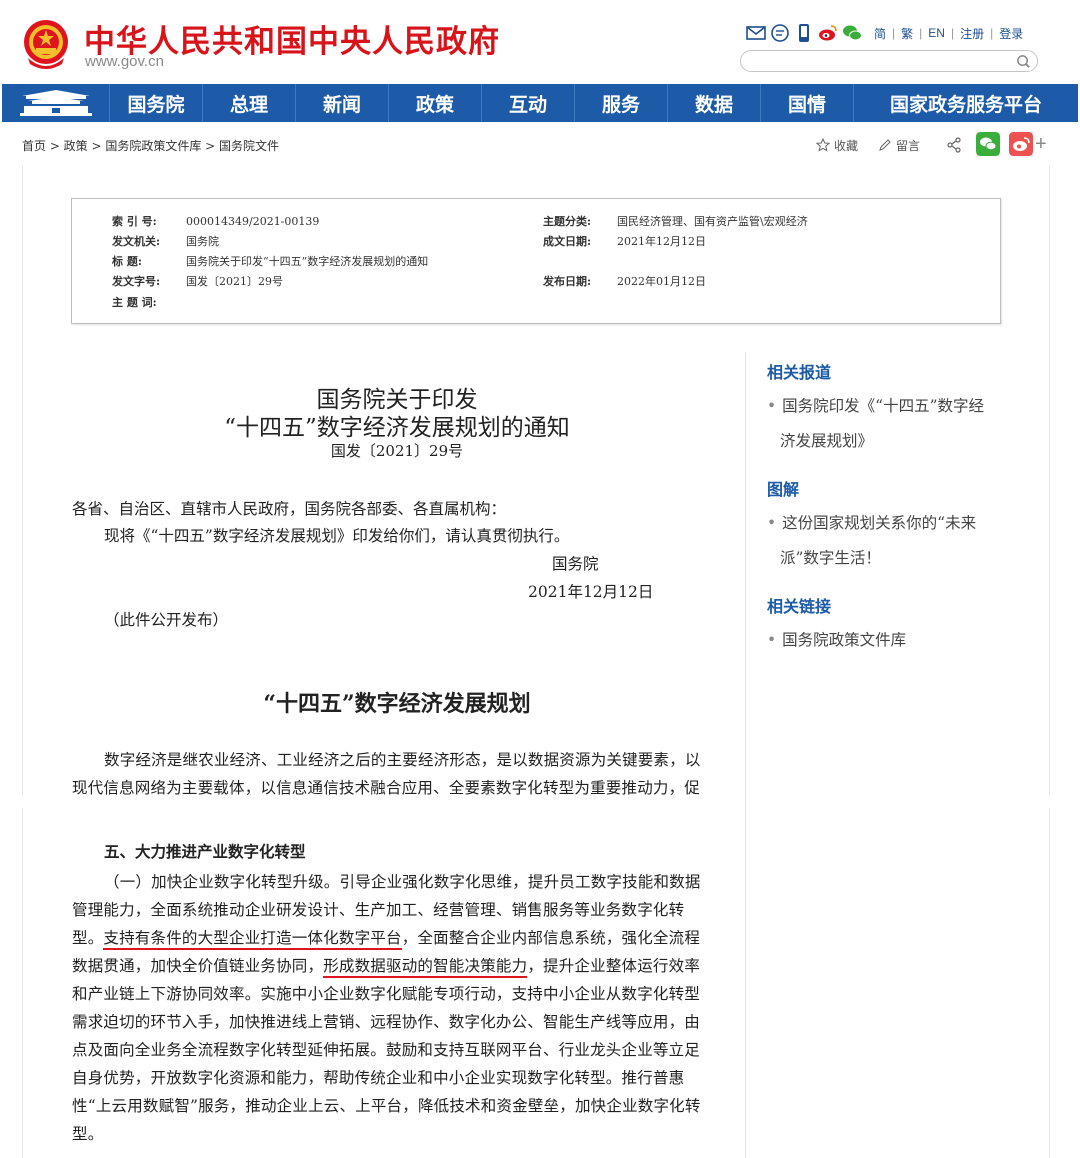 The image size is (1080, 1158). Describe the element at coordinates (712, 221) in the screenshot. I see `meta-category-value: 国民经济管理、国有资产监管\宏观经济` at that location.